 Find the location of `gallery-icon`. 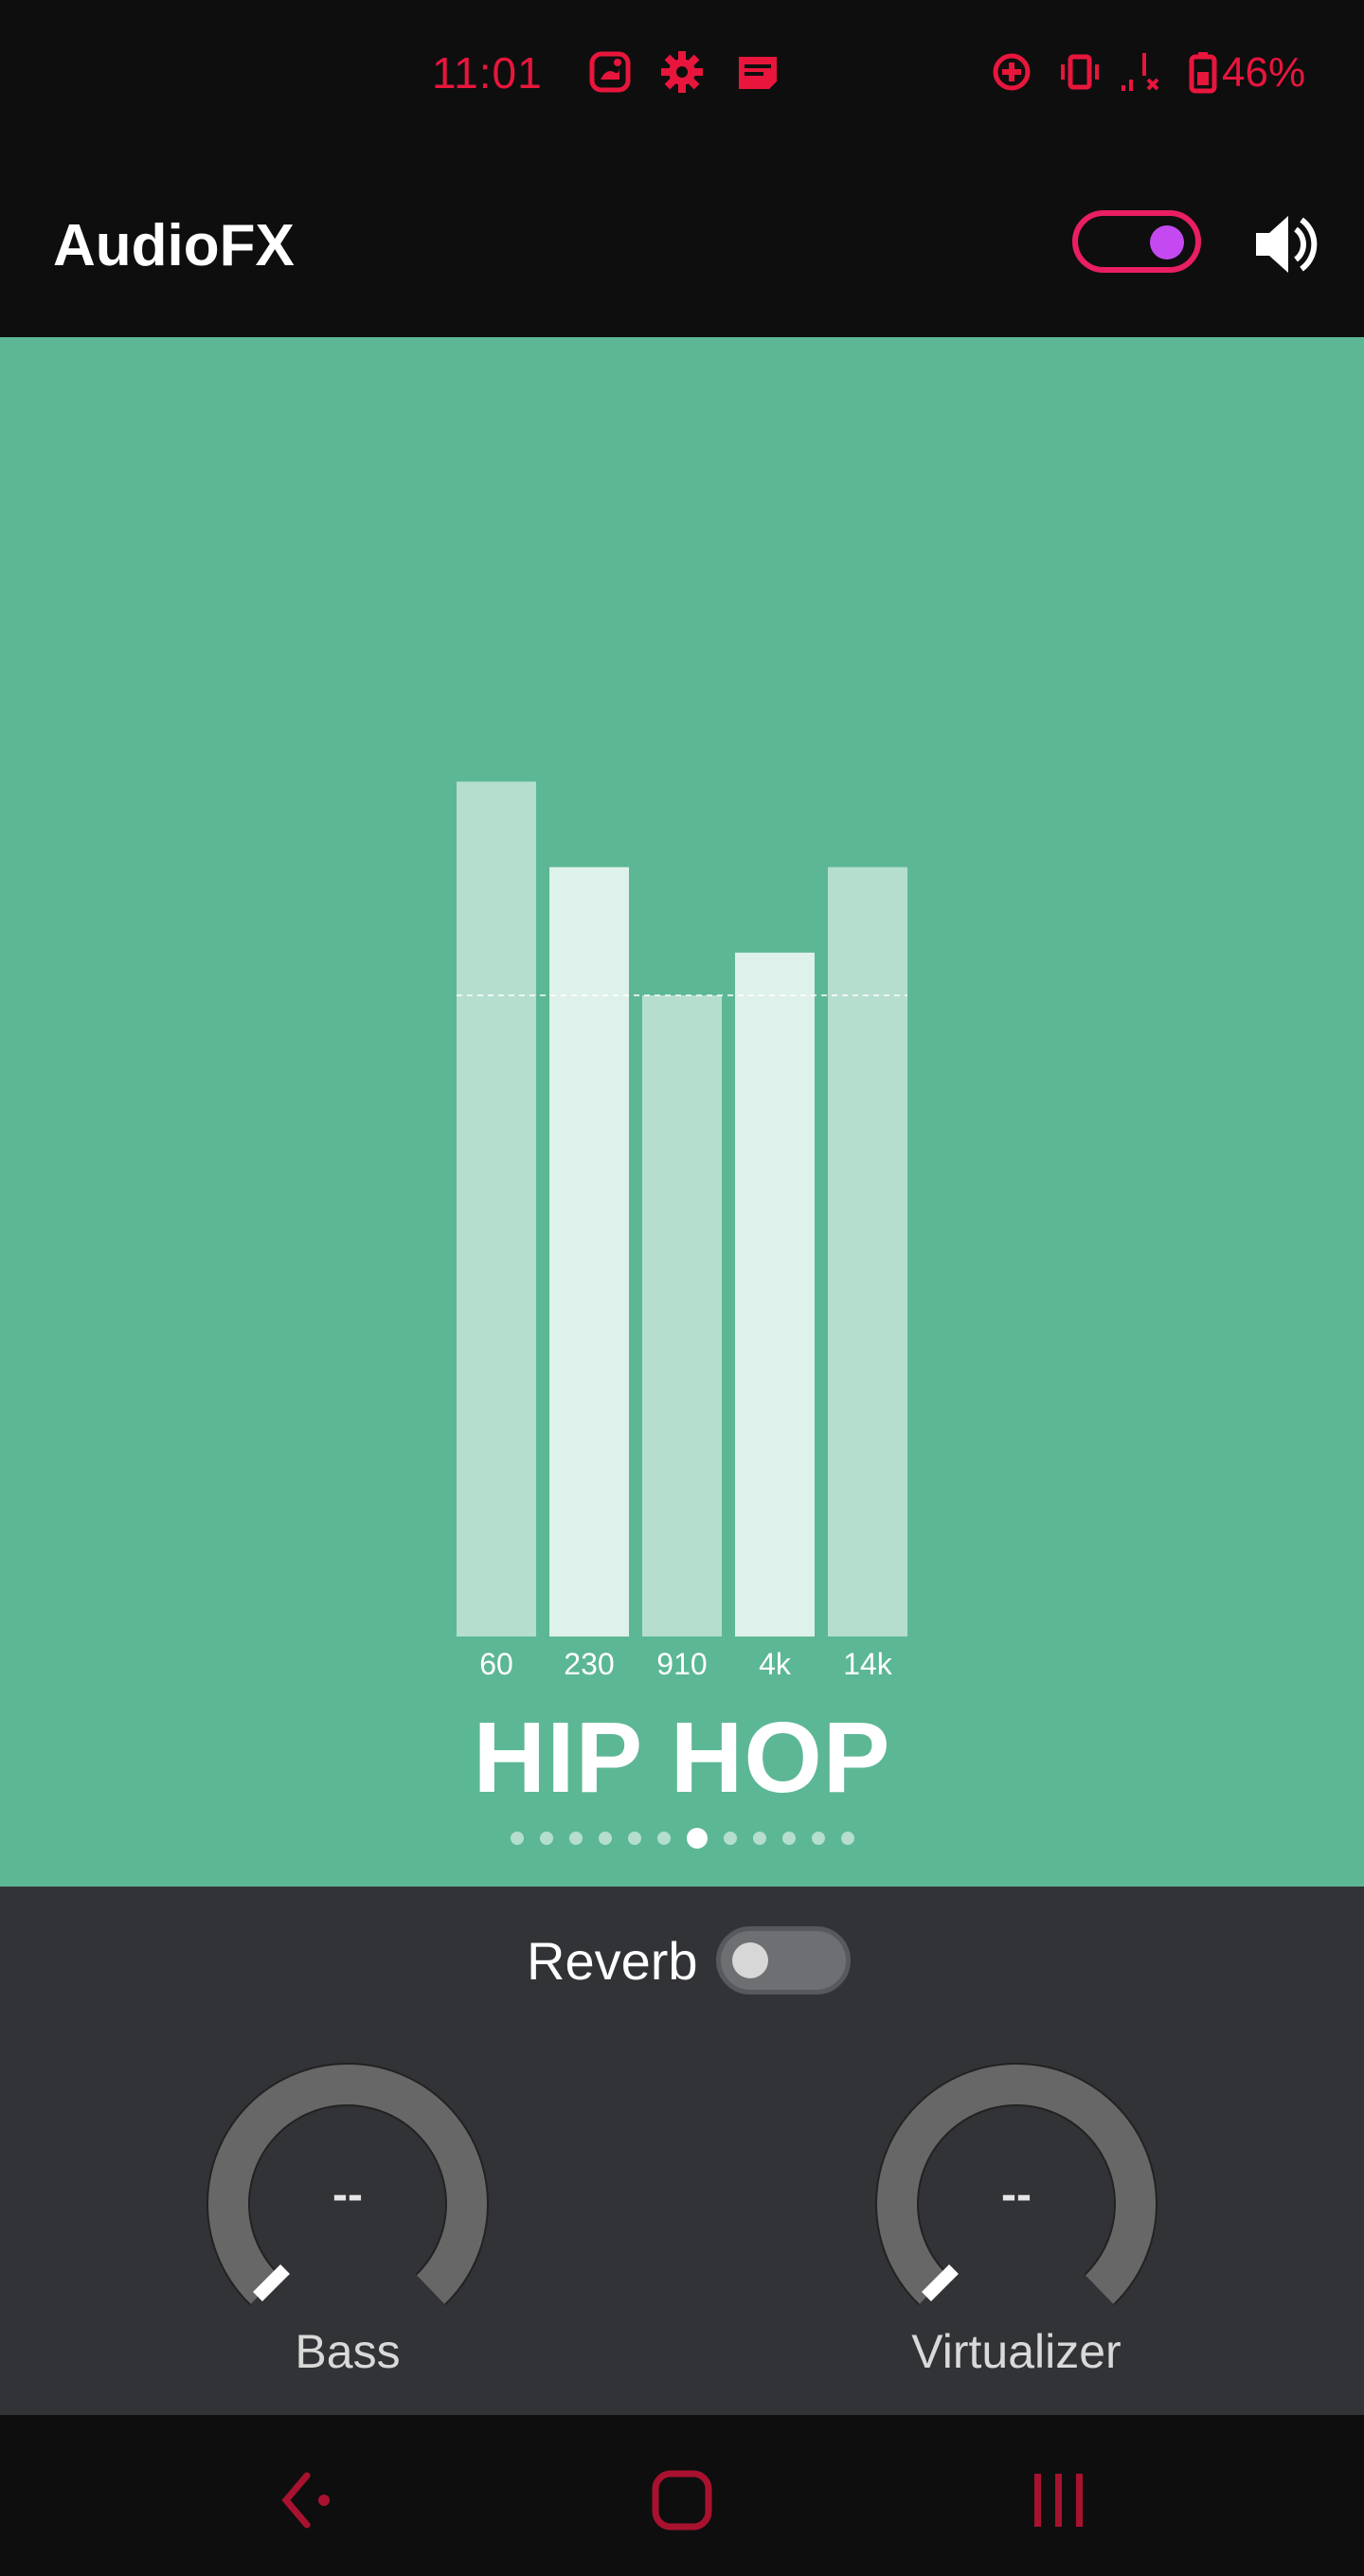

gallery-icon is located at coordinates (610, 72).